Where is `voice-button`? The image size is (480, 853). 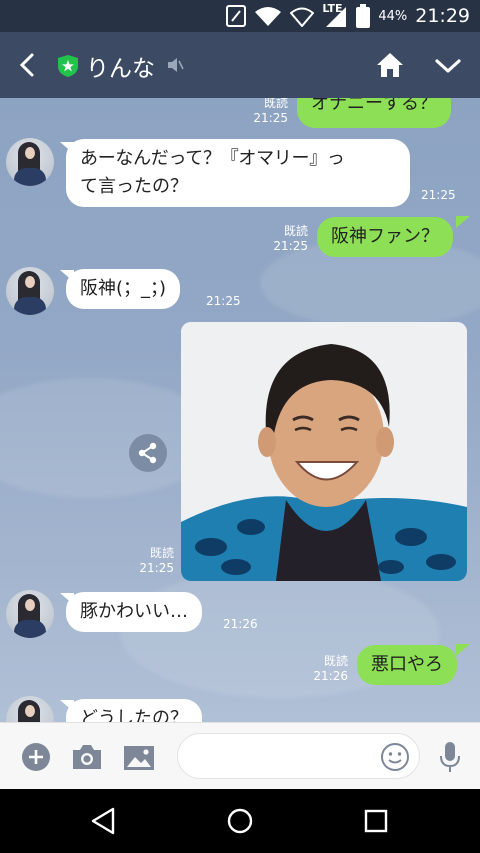 voice-button is located at coordinates (450, 757).